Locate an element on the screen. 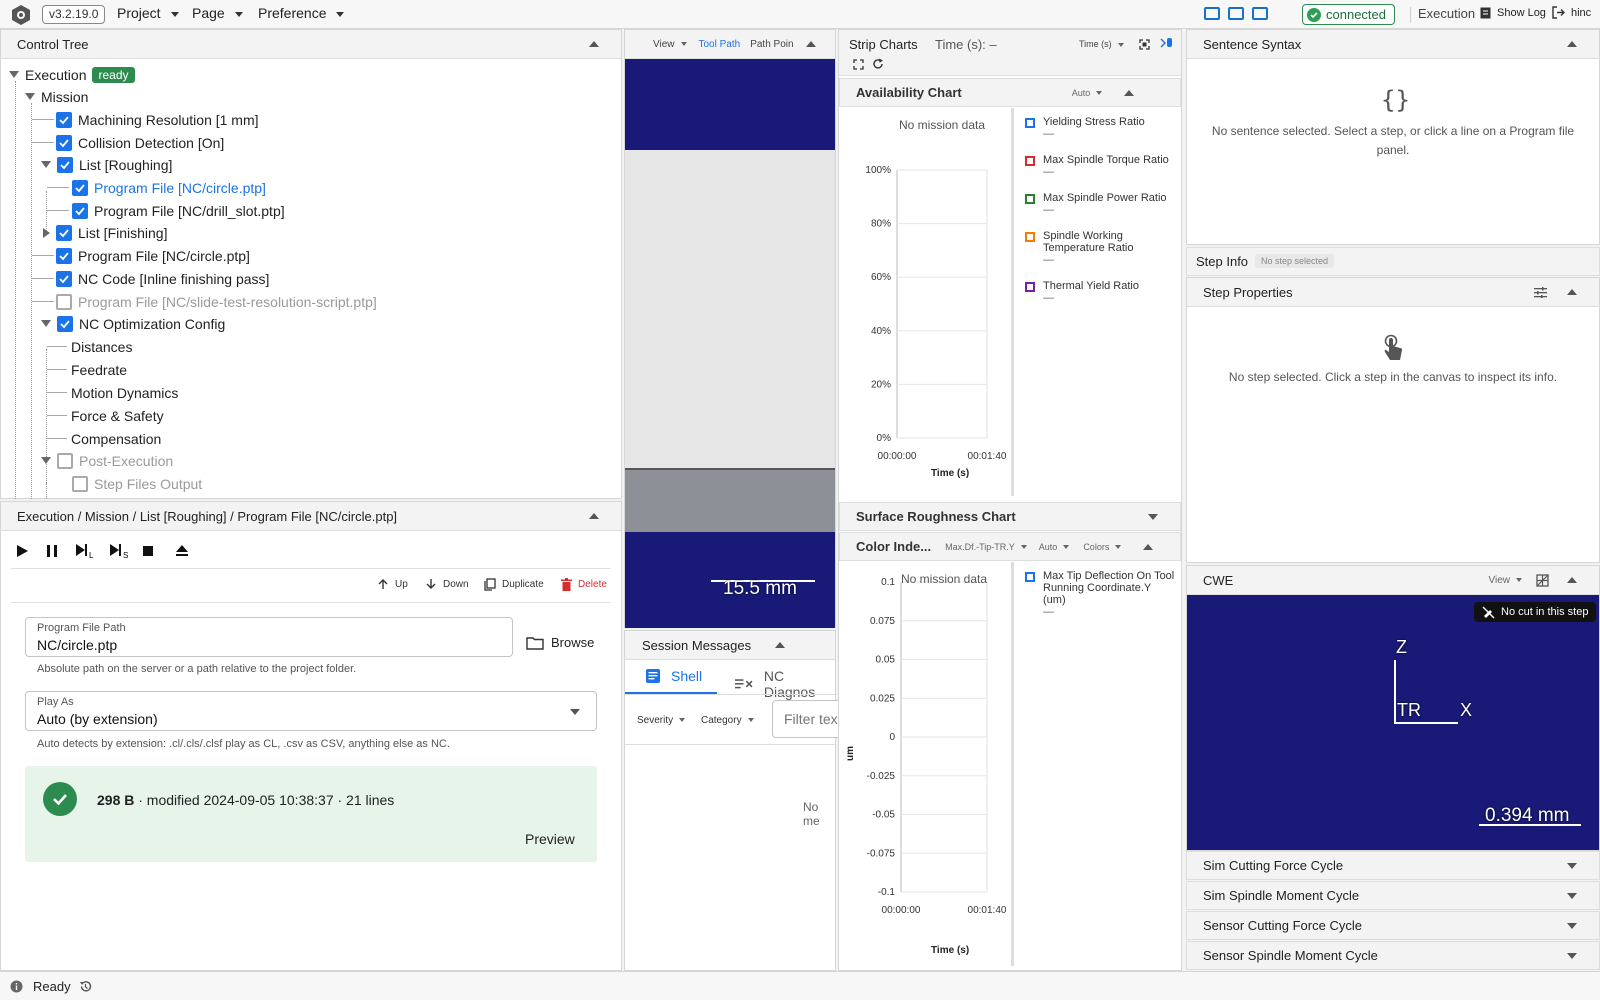 This screenshot has height=1000, width=1600. tab-tool-path: Tool Path is located at coordinates (720, 44).